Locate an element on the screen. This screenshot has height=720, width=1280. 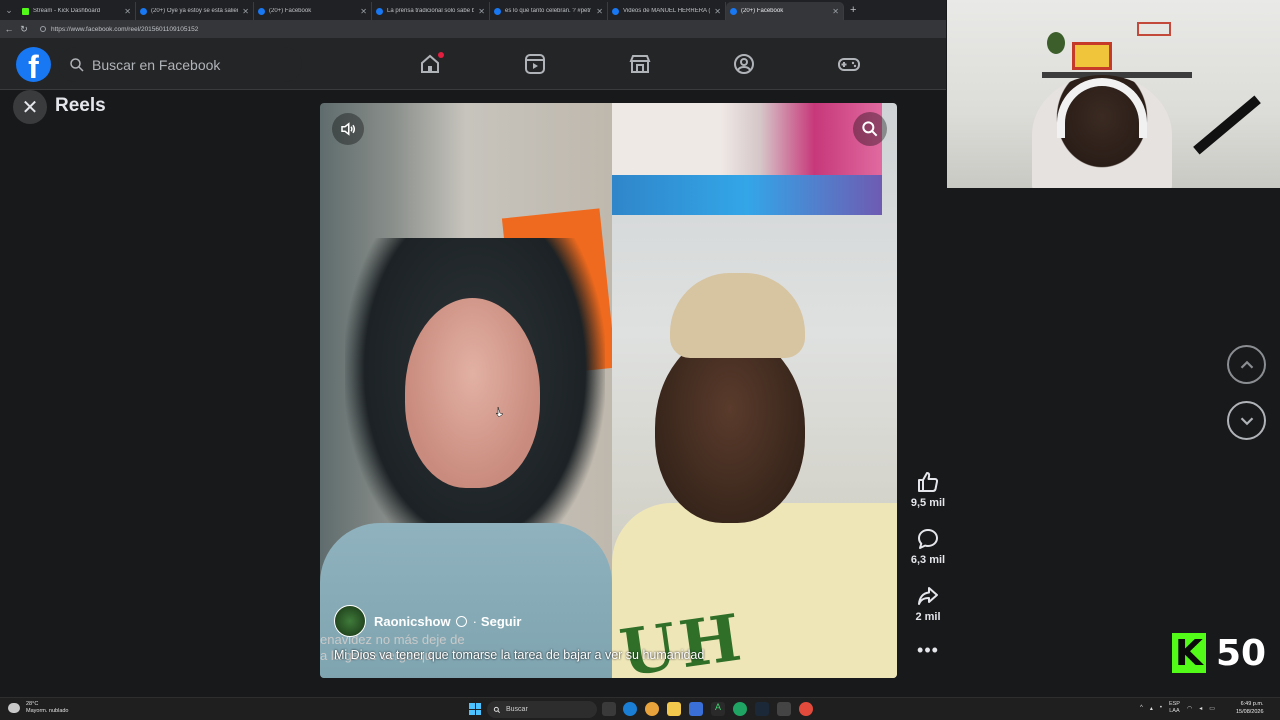
facebook-logo: f is located at coordinates (33, 64).